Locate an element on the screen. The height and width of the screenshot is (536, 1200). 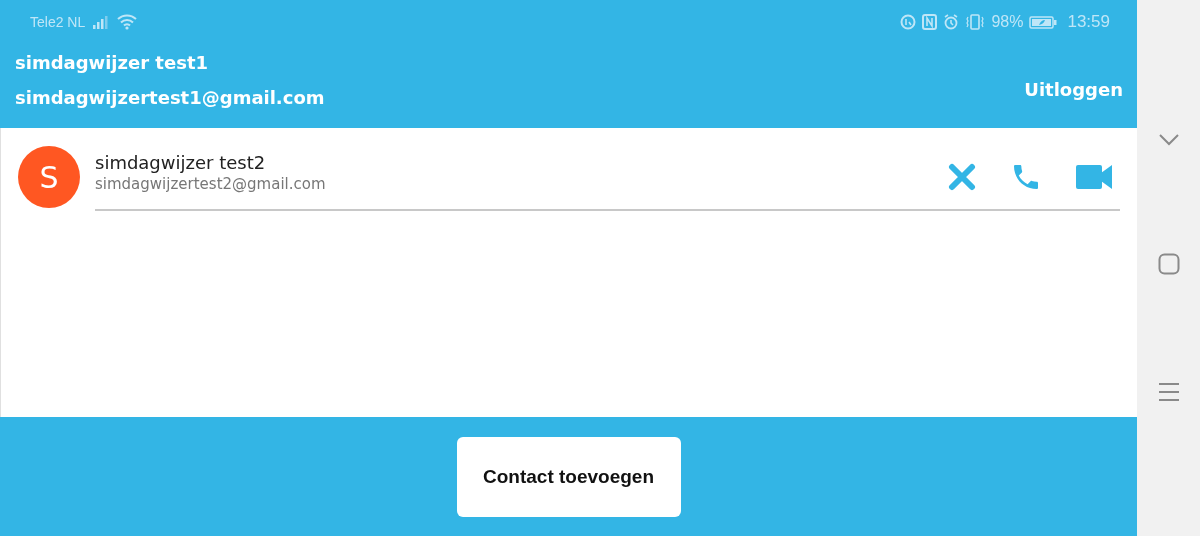
home-icon is located at coordinates (1168, 264).